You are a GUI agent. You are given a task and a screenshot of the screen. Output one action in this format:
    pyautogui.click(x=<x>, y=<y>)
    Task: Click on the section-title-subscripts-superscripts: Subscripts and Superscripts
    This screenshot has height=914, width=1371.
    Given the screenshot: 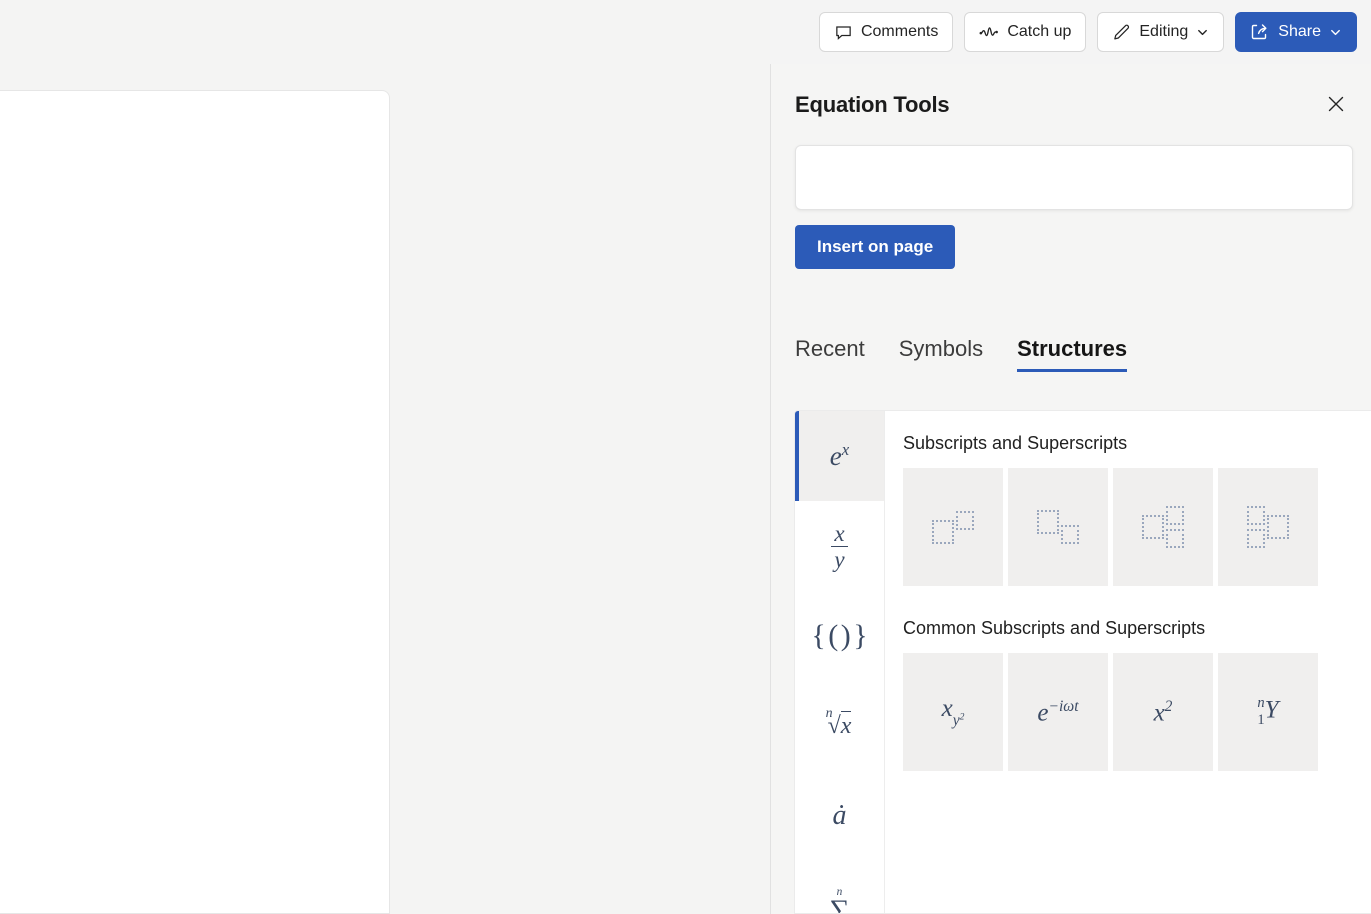 What is the action you would take?
    pyautogui.click(x=1015, y=443)
    